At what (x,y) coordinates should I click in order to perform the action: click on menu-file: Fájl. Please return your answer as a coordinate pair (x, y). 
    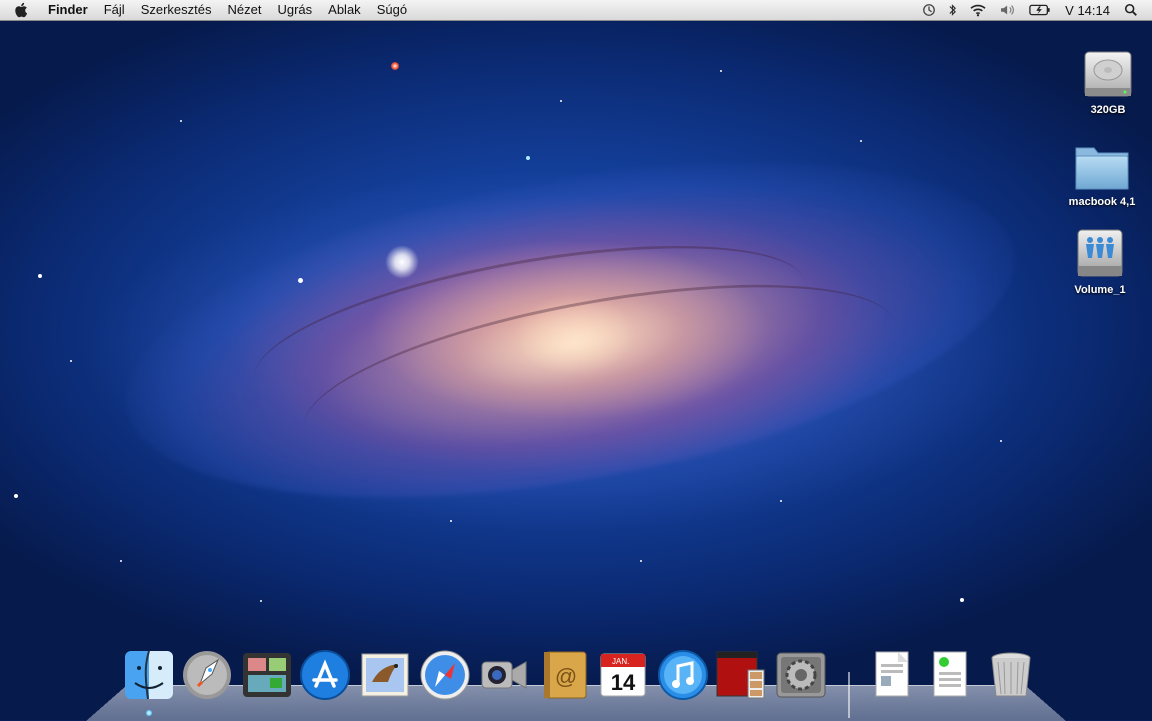
    Looking at the image, I should click on (114, 10).